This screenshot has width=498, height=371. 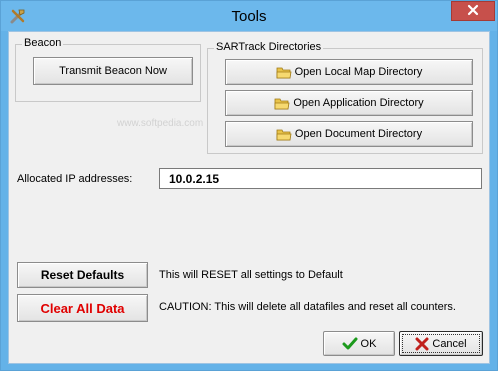 I want to click on open-local-map-directory-label: Open Local Map Directory, so click(x=358, y=72).